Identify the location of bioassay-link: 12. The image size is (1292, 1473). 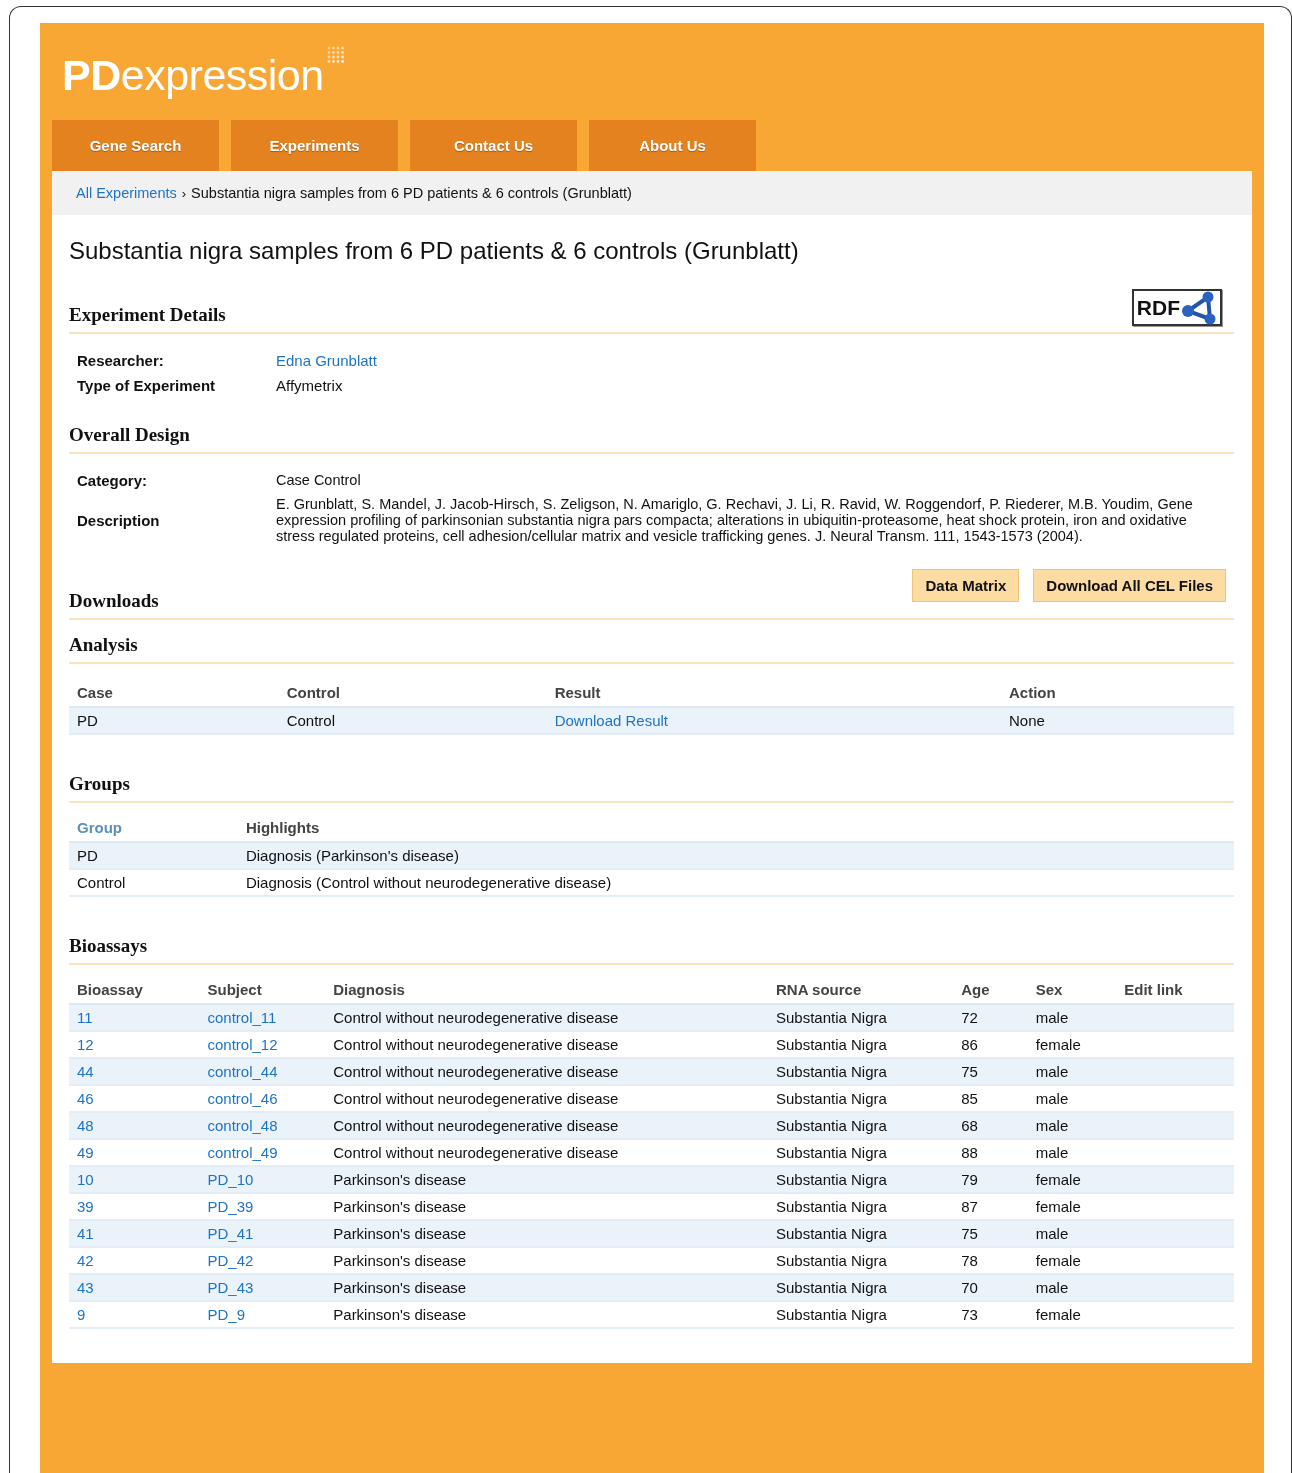
(85, 1044).